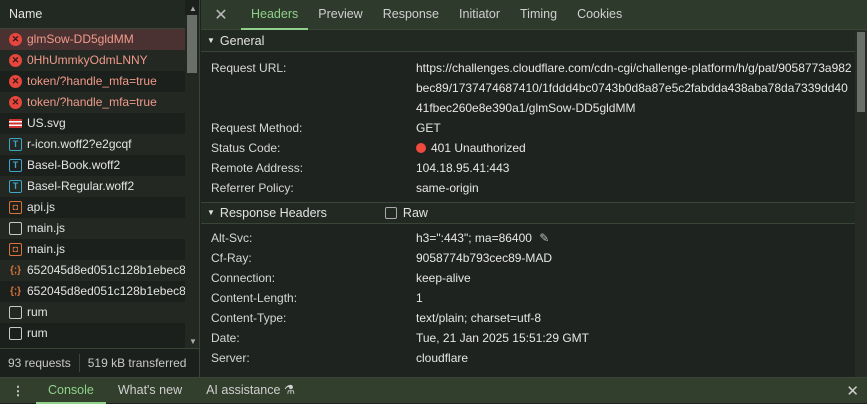  What do you see at coordinates (599, 15) in the screenshot?
I see `tab-cookies: Cookies` at bounding box center [599, 15].